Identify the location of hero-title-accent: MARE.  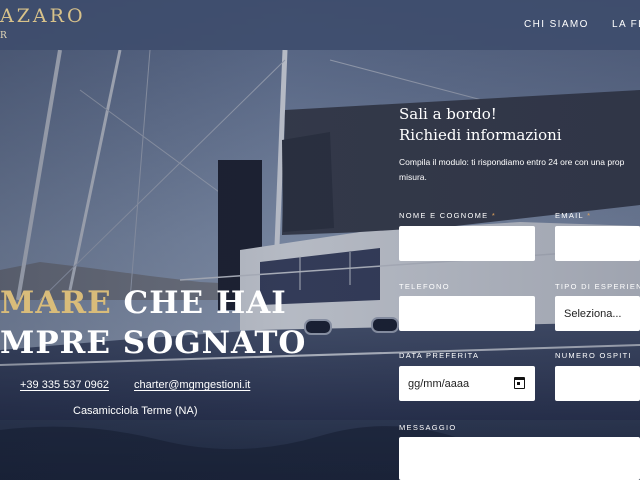
(56, 303).